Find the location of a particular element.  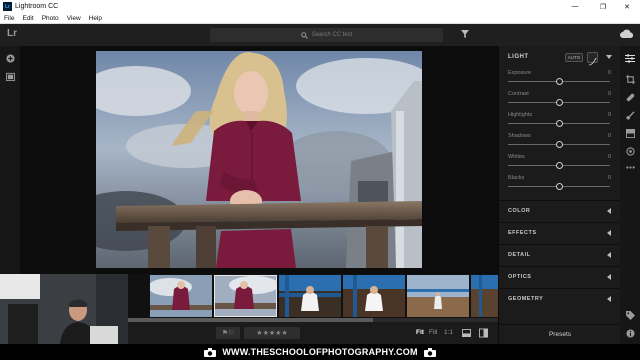

watermark-banner: WWW.THESCHOOLOFPHOTOGRAPHY.COM is located at coordinates (320, 352).